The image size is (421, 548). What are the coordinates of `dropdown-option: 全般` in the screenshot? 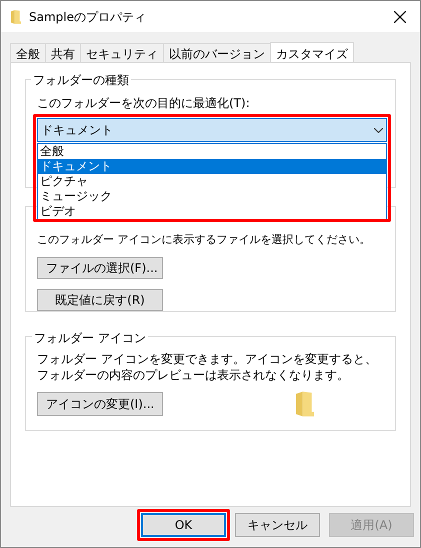 It's located at (212, 151).